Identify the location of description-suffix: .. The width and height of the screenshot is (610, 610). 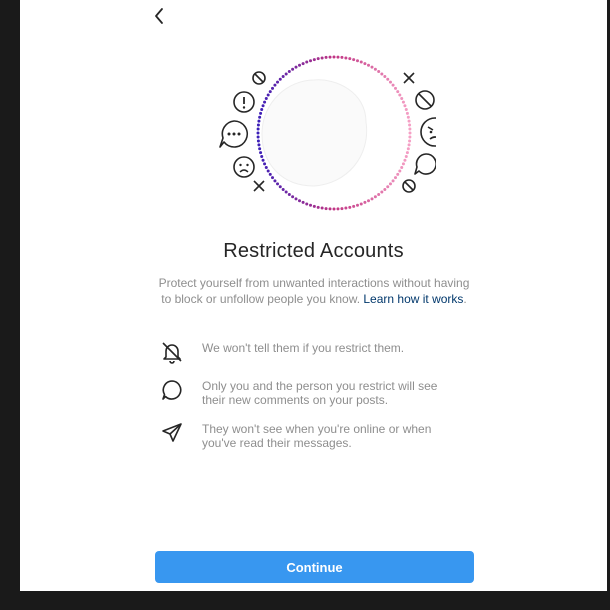
(465, 299).